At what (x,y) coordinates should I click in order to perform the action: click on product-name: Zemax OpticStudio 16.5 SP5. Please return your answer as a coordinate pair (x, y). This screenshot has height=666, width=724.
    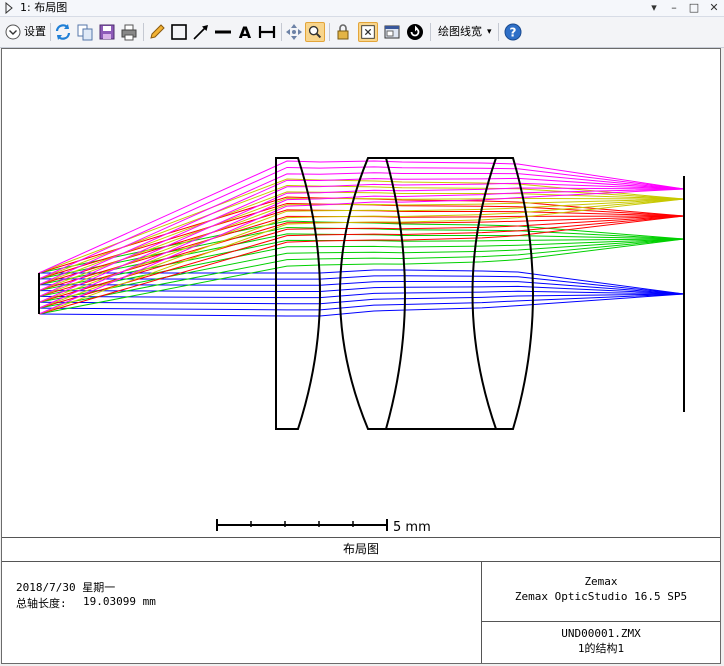
    Looking at the image, I should click on (601, 596).